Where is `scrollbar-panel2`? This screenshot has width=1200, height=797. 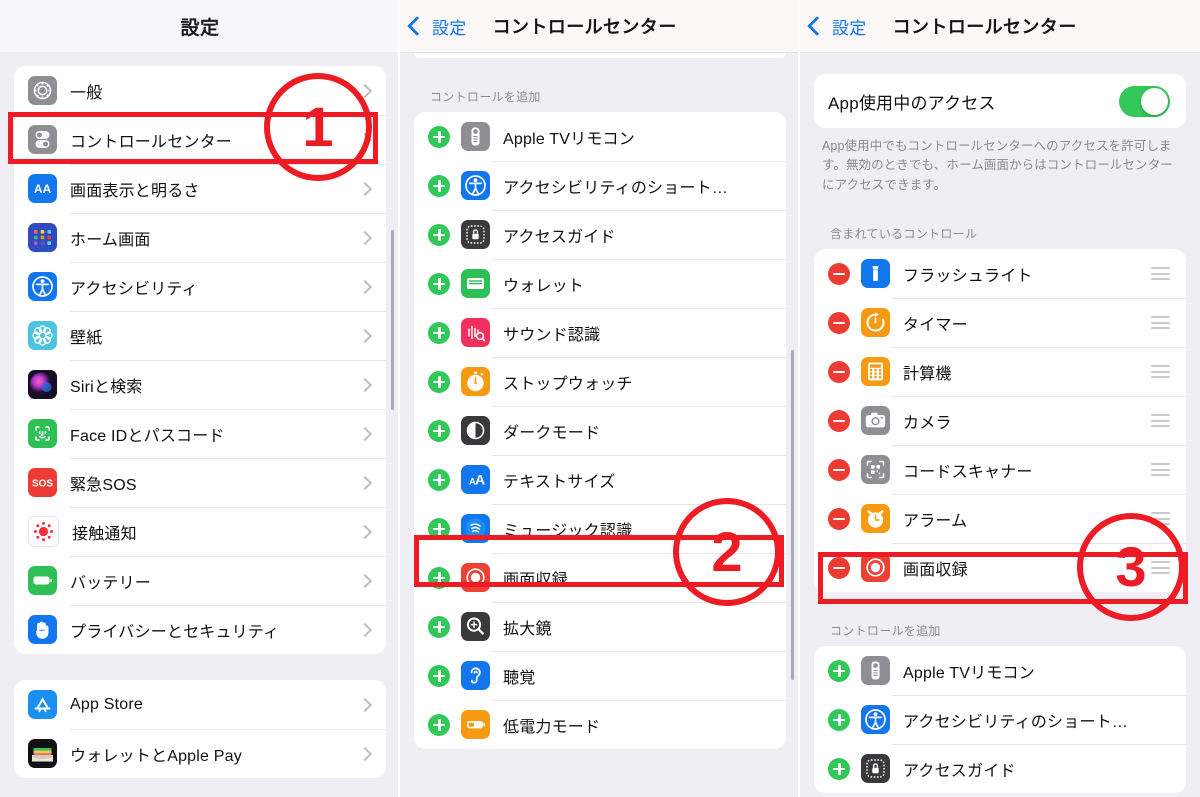
scrollbar-panel2 is located at coordinates (792, 515).